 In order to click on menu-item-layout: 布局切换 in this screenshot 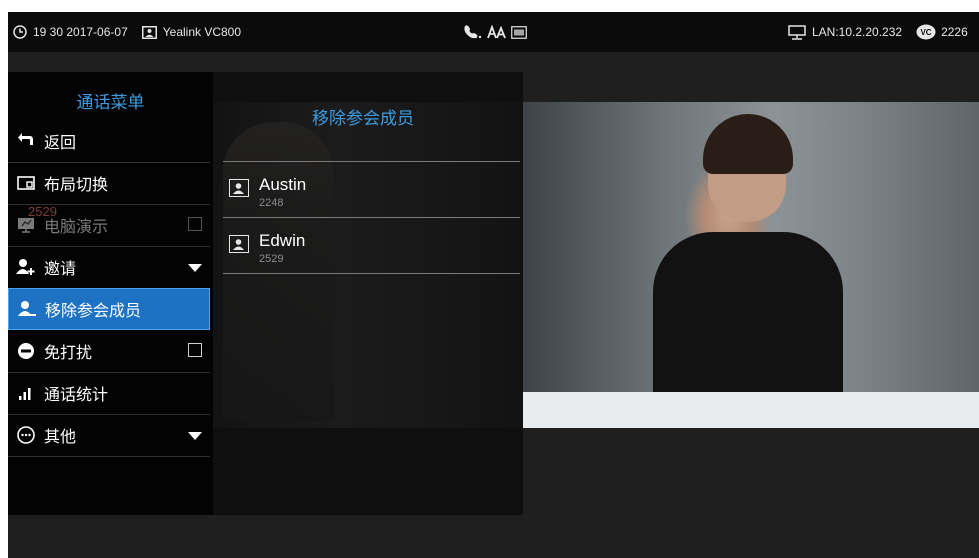, I will do `click(109, 183)`.